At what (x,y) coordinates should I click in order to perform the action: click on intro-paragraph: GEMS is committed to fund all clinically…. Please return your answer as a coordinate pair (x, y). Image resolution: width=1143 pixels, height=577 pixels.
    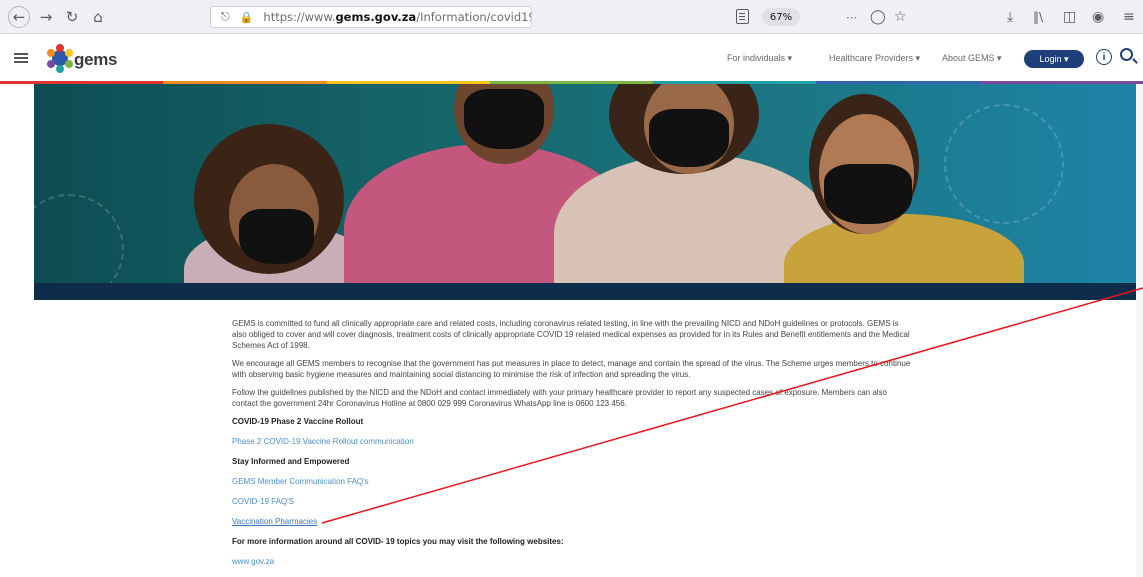
    Looking at the image, I should click on (571, 334).